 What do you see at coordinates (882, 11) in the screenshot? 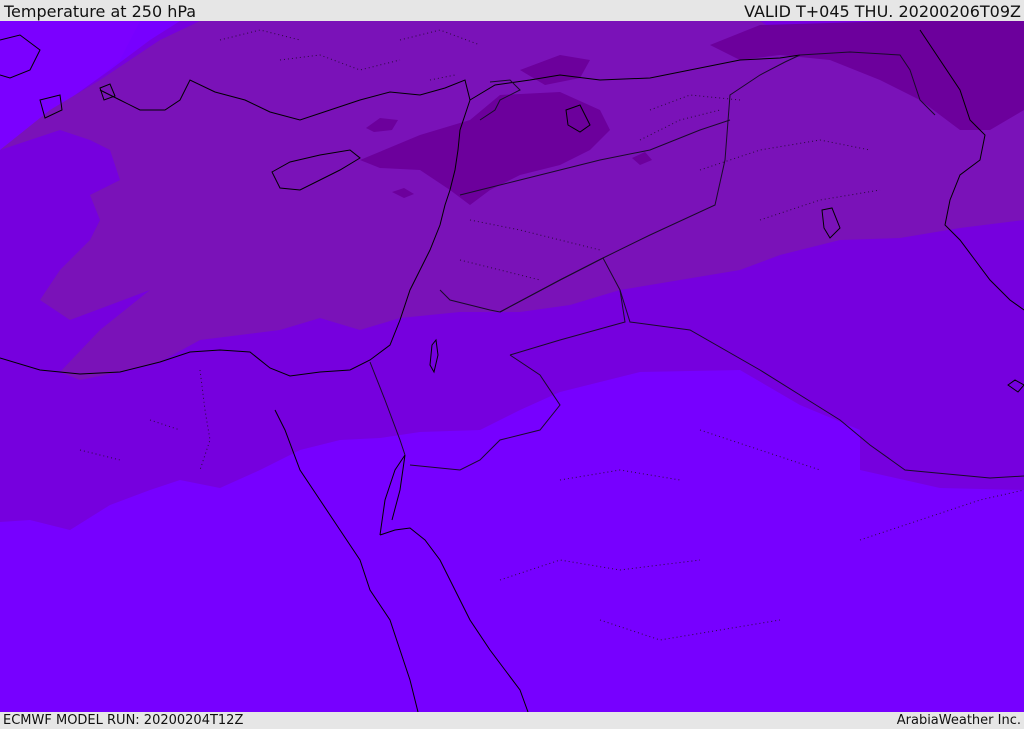
I see `valid-time-label: VALID T+045 THU. 20200206T09Z` at bounding box center [882, 11].